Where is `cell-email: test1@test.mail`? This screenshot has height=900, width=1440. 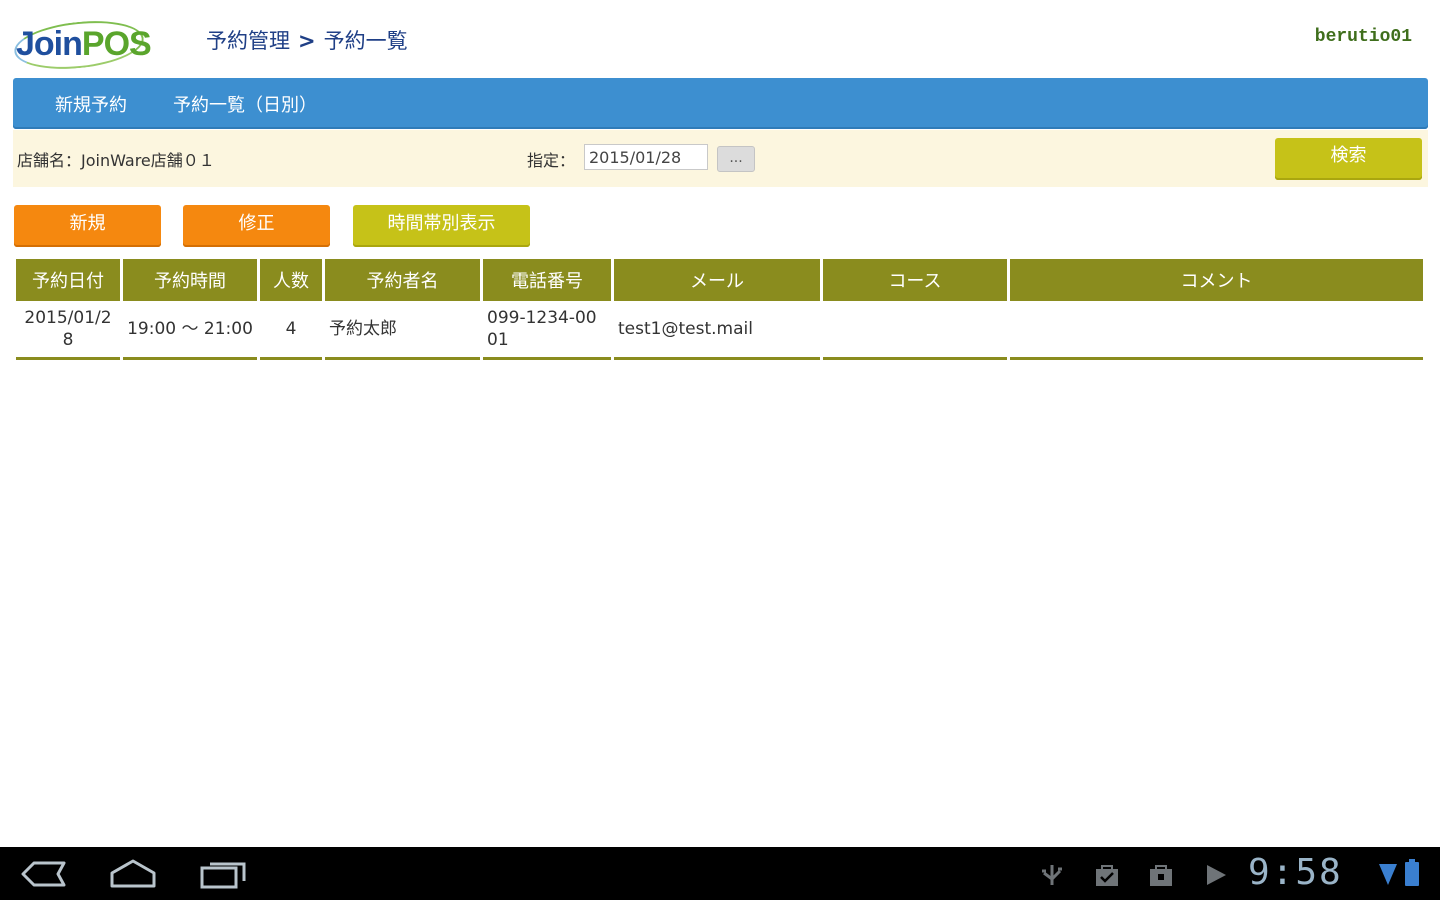 cell-email: test1@test.mail is located at coordinates (717, 330).